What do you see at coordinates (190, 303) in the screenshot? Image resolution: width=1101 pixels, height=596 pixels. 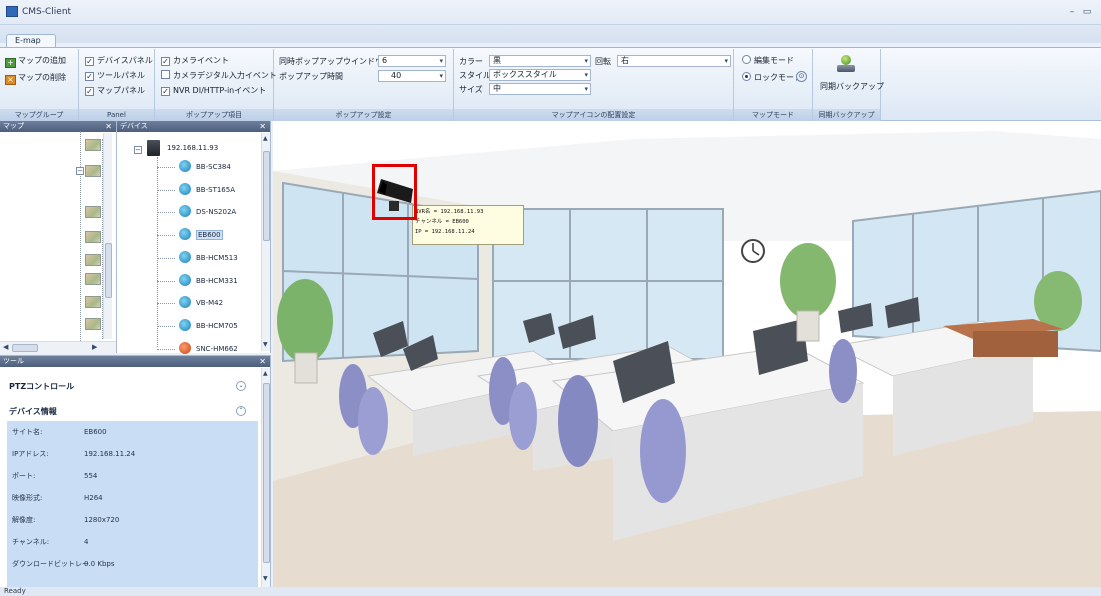 I see `device-tree-item: VB-M42` at bounding box center [190, 303].